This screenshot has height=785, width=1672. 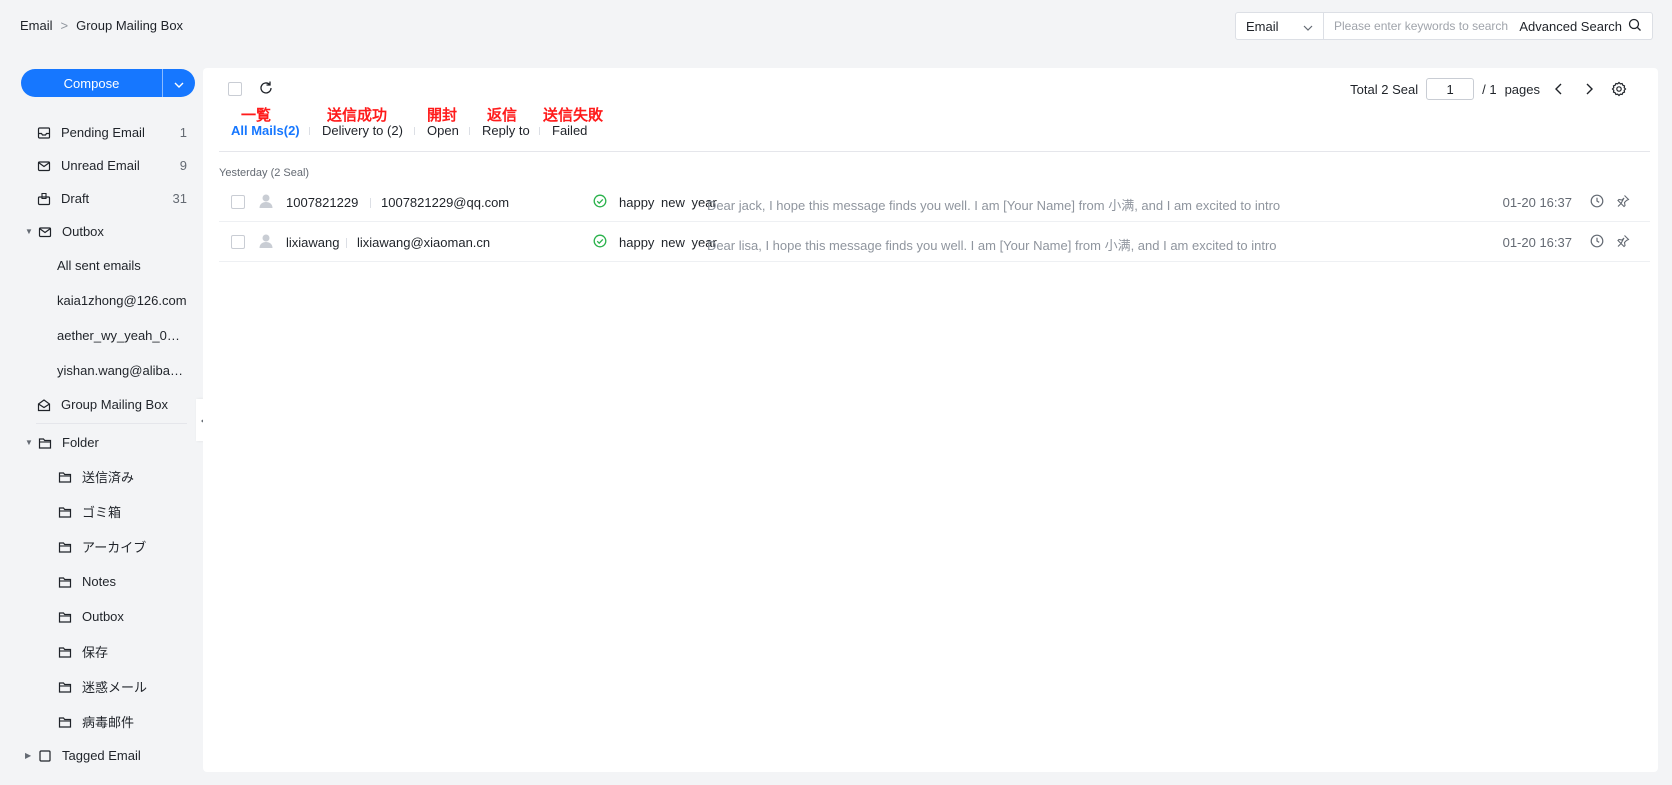 What do you see at coordinates (357, 115) in the screenshot?
I see `annotation-delivered: 送信成功` at bounding box center [357, 115].